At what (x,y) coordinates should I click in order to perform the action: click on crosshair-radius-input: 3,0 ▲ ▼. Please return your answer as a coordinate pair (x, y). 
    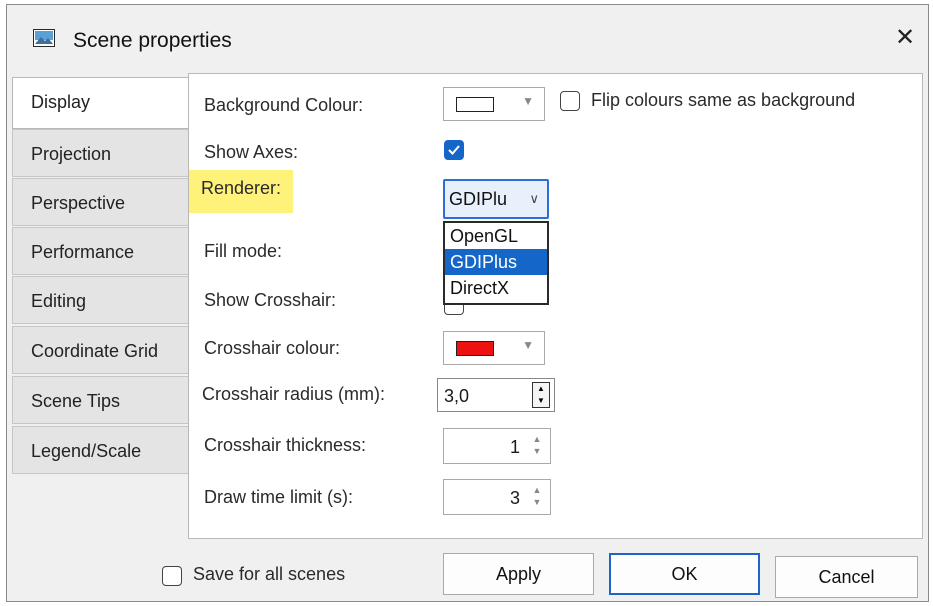
    Looking at the image, I should click on (496, 395).